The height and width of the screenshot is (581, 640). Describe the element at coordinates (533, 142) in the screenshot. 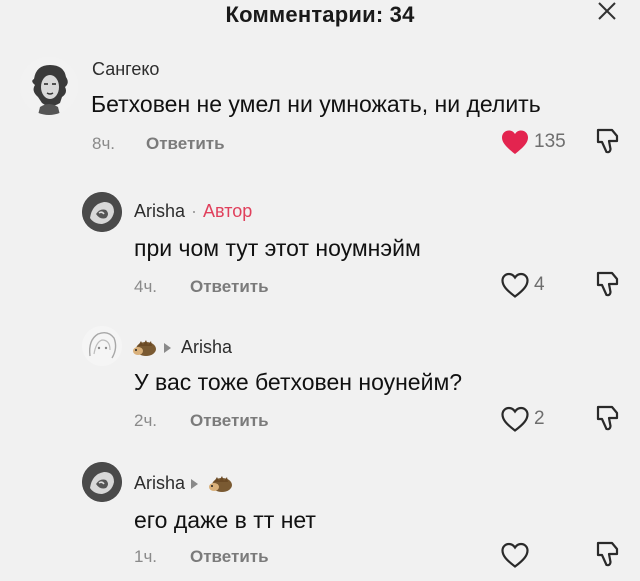

I see `like-button: 135` at that location.